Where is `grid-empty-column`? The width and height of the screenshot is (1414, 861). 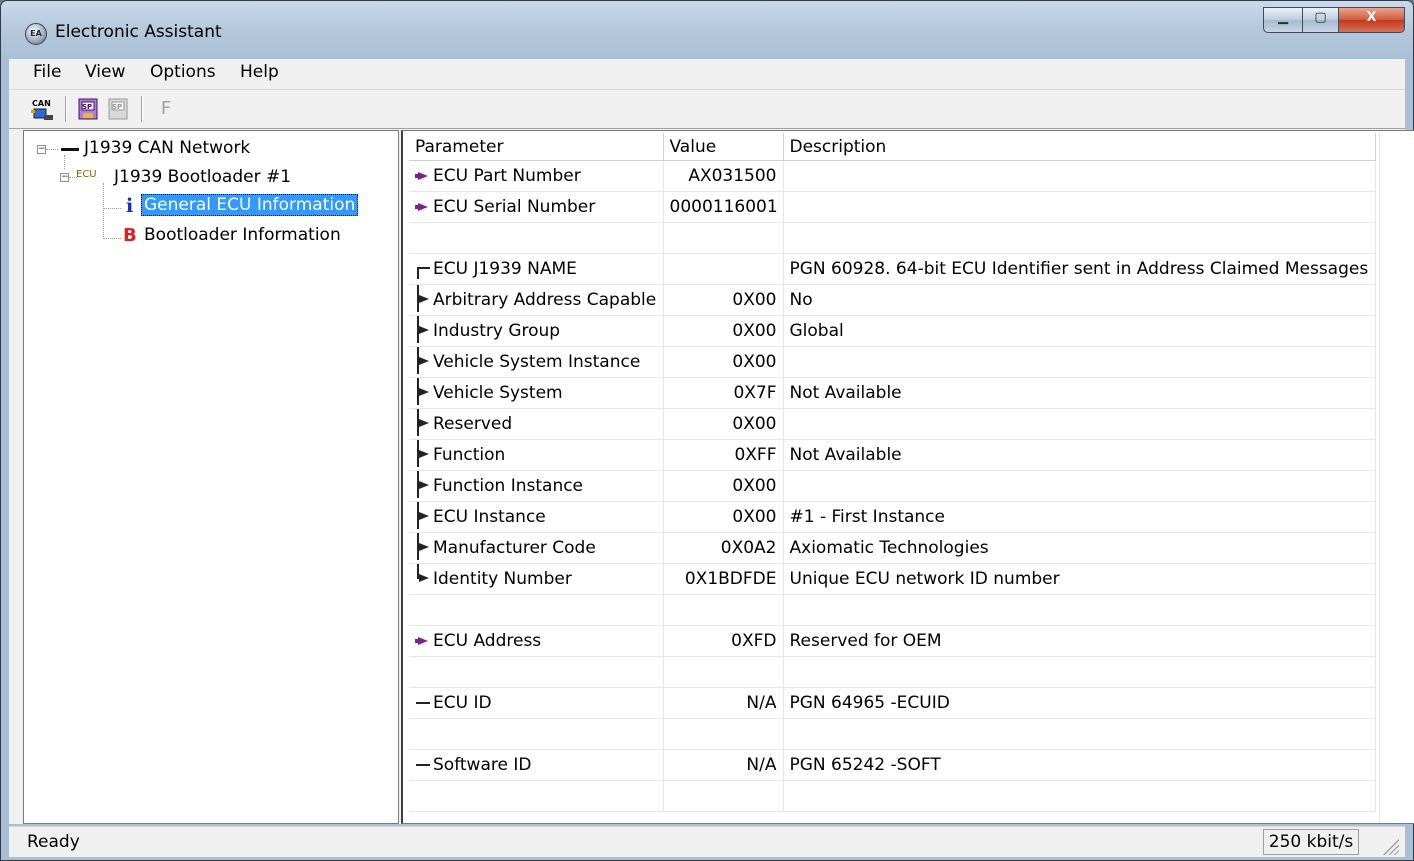
grid-empty-column is located at coordinates (1396, 477).